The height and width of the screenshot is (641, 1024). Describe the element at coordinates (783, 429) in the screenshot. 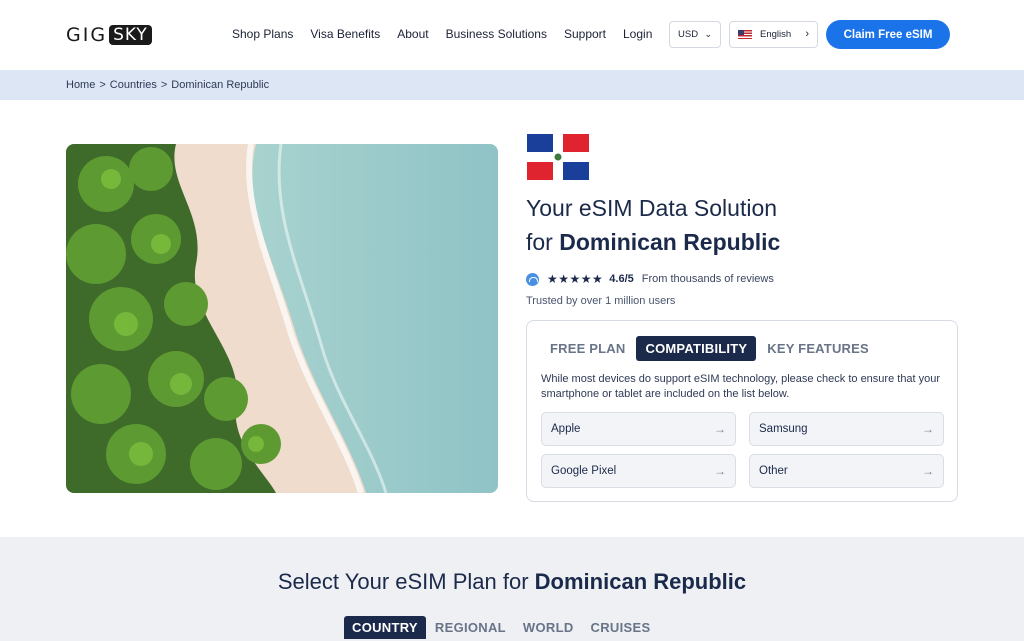

I see `device-label: Samsung` at that location.